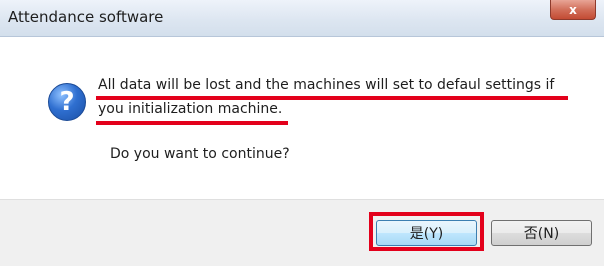 The width and height of the screenshot is (604, 266). What do you see at coordinates (190, 109) in the screenshot?
I see `message-line-2: you initialization machine.` at bounding box center [190, 109].